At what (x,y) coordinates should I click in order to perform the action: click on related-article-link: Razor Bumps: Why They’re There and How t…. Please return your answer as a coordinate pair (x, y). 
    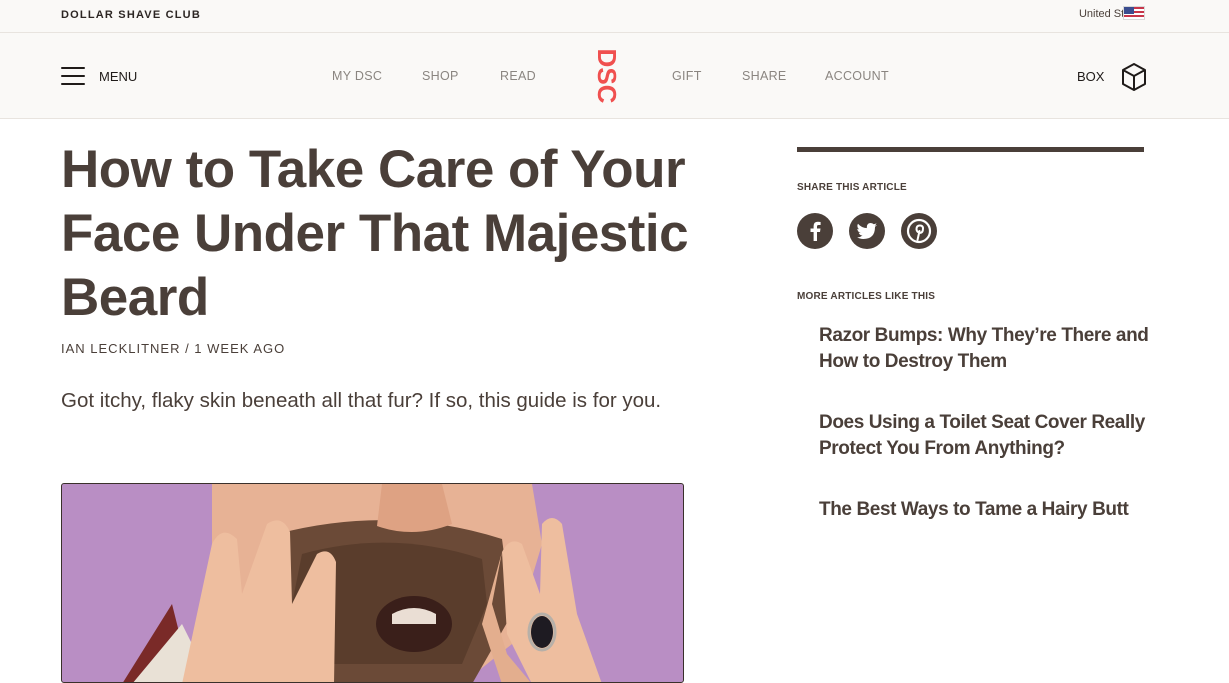
    Looking at the image, I should click on (984, 349).